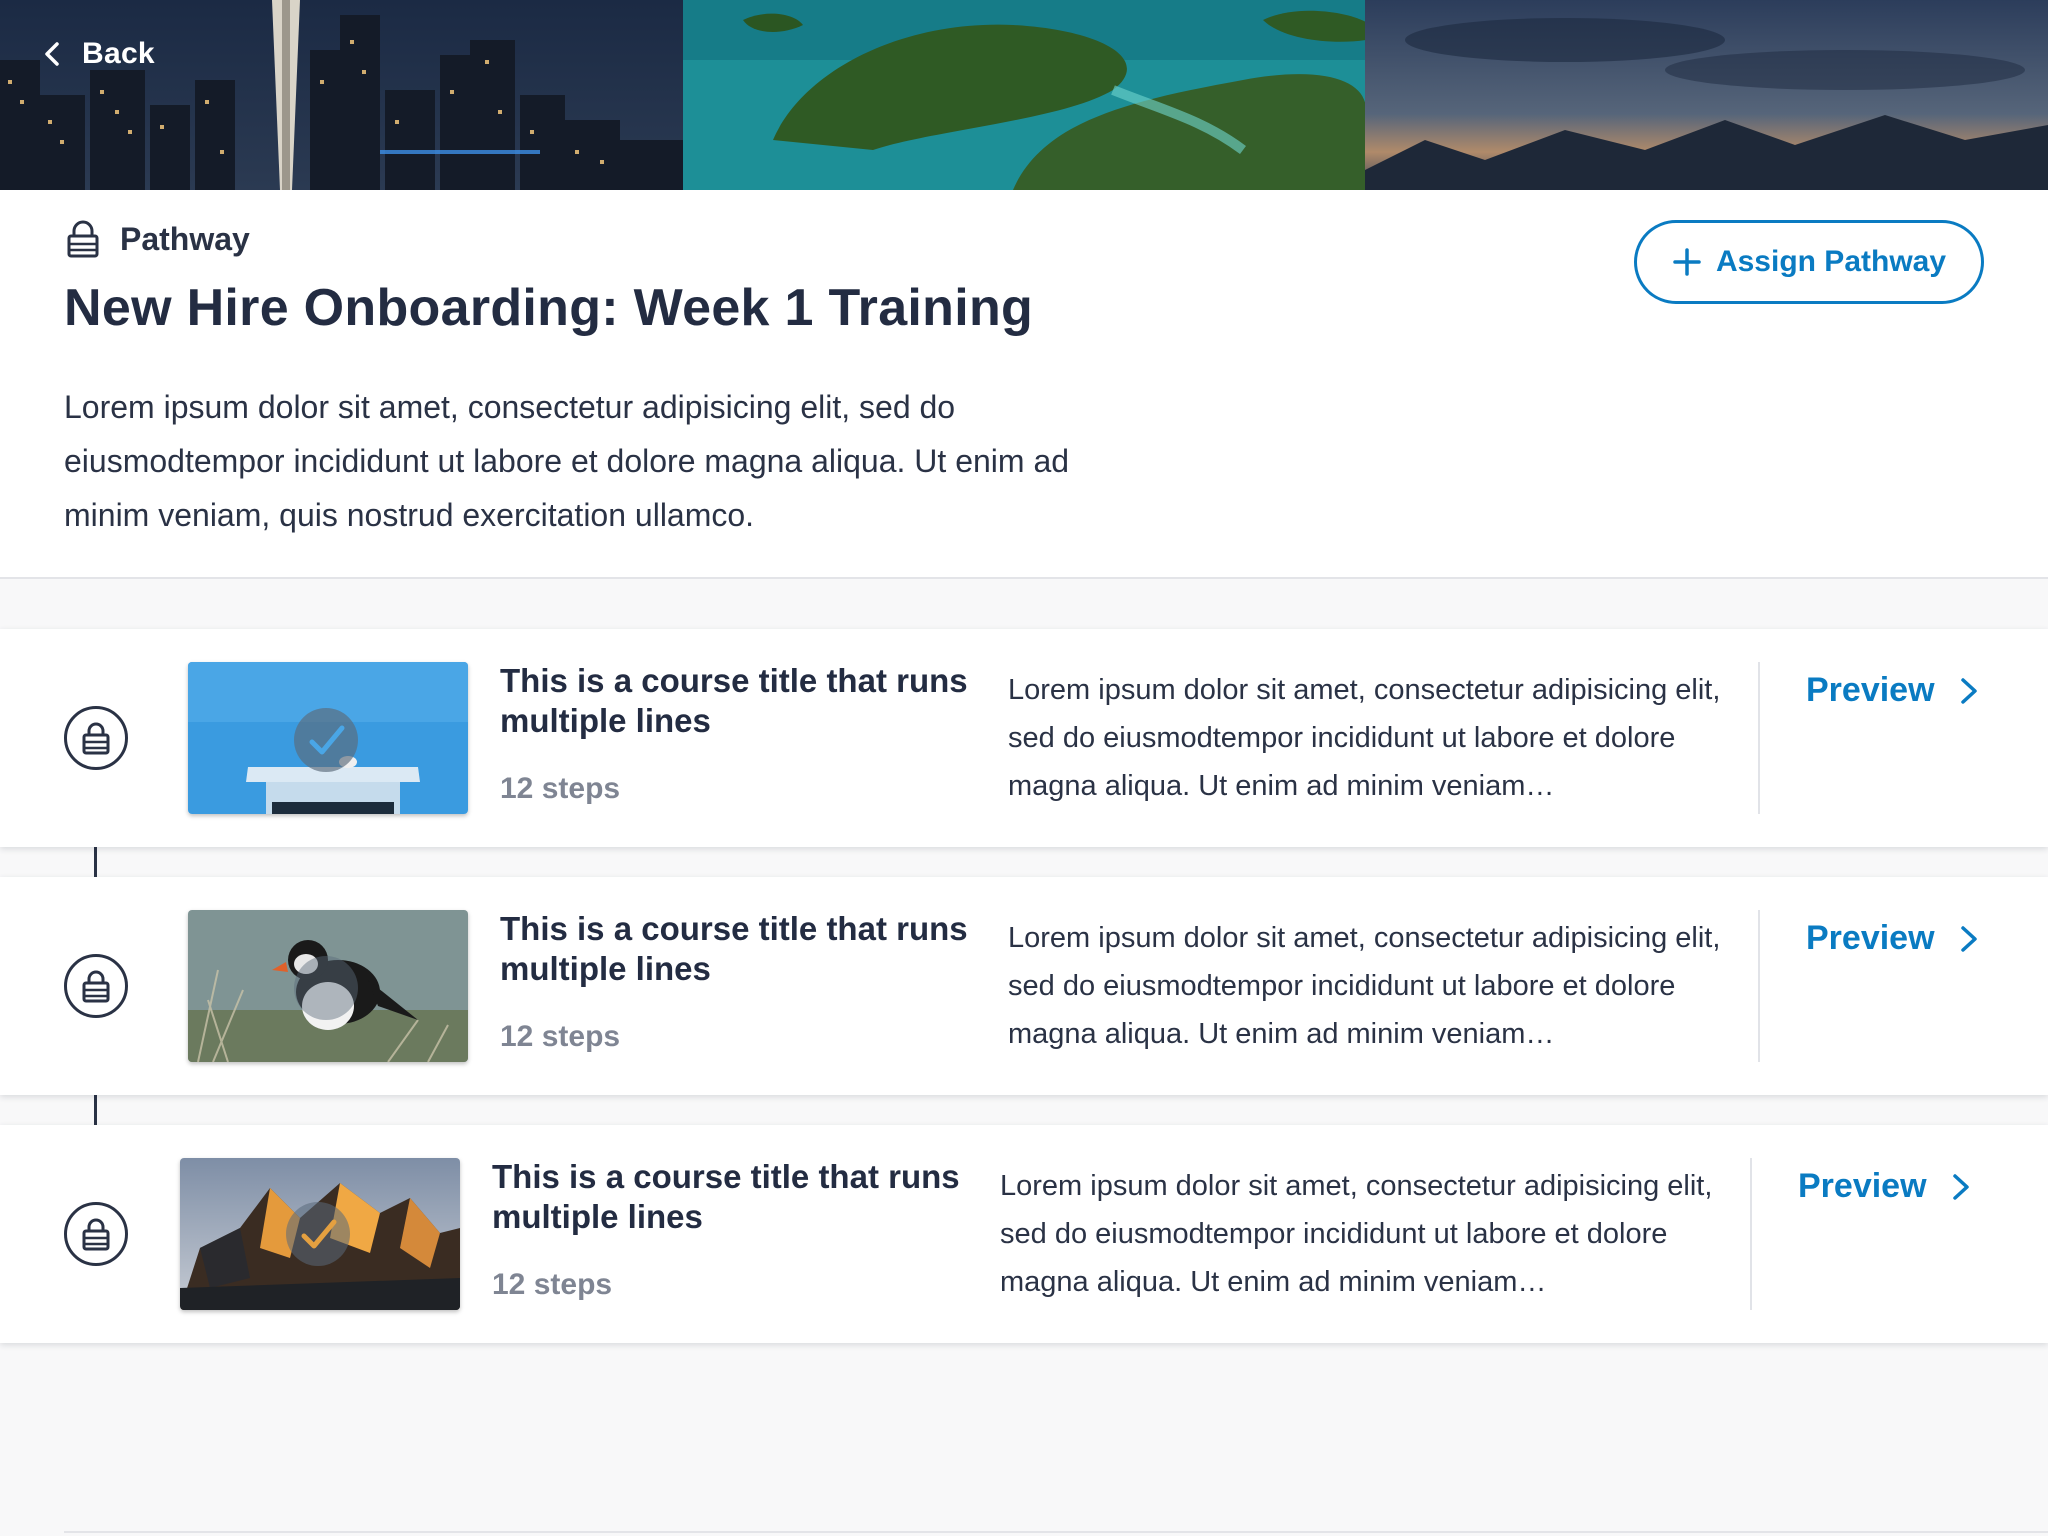  Describe the element at coordinates (185, 238) in the screenshot. I see `eyebrow-label: Pathway` at that location.